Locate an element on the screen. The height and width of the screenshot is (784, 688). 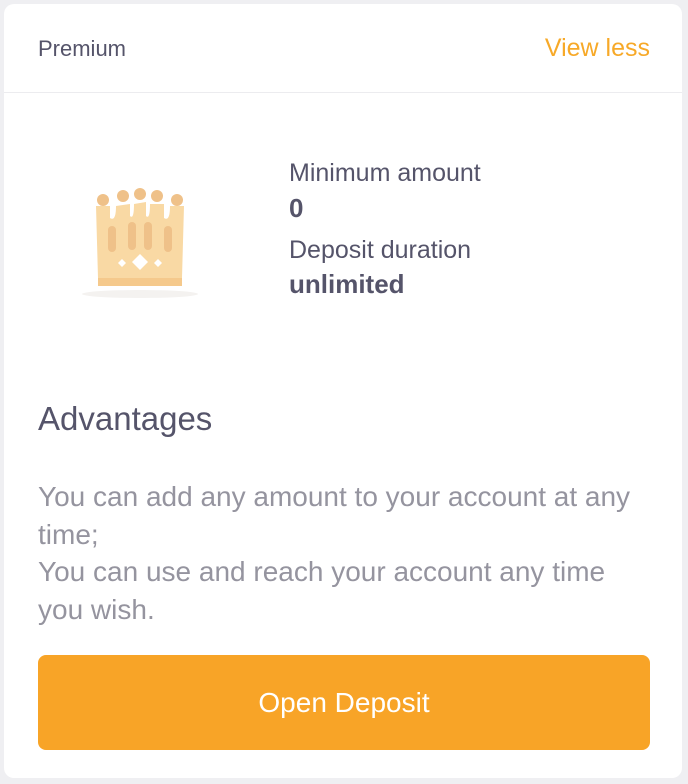
open-deposit-button: Open Deposit is located at coordinates (344, 702).